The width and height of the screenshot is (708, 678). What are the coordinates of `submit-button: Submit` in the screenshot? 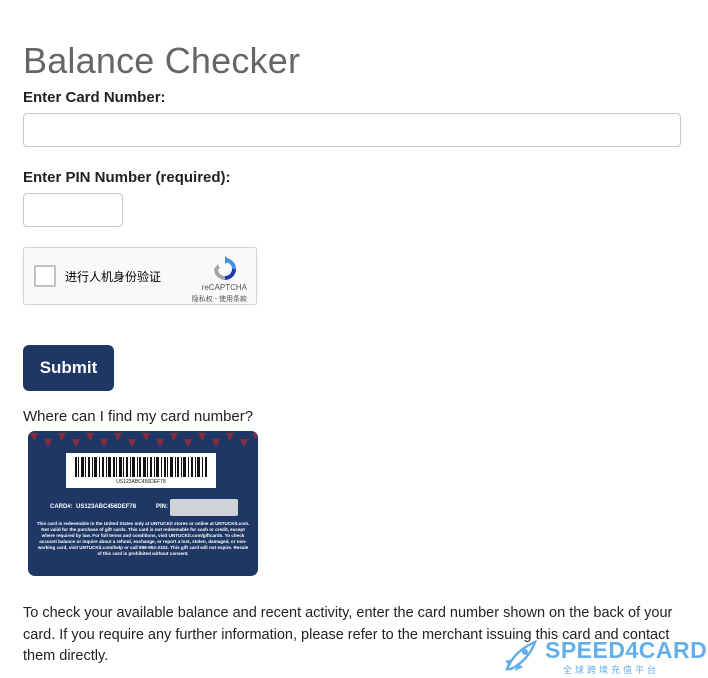 It's located at (68, 368).